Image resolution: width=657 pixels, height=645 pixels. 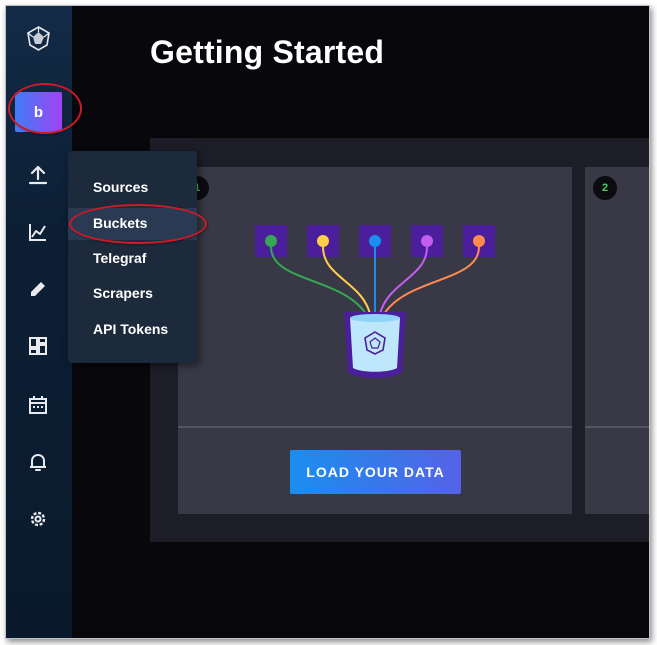 What do you see at coordinates (38, 38) in the screenshot?
I see `logo-icon` at bounding box center [38, 38].